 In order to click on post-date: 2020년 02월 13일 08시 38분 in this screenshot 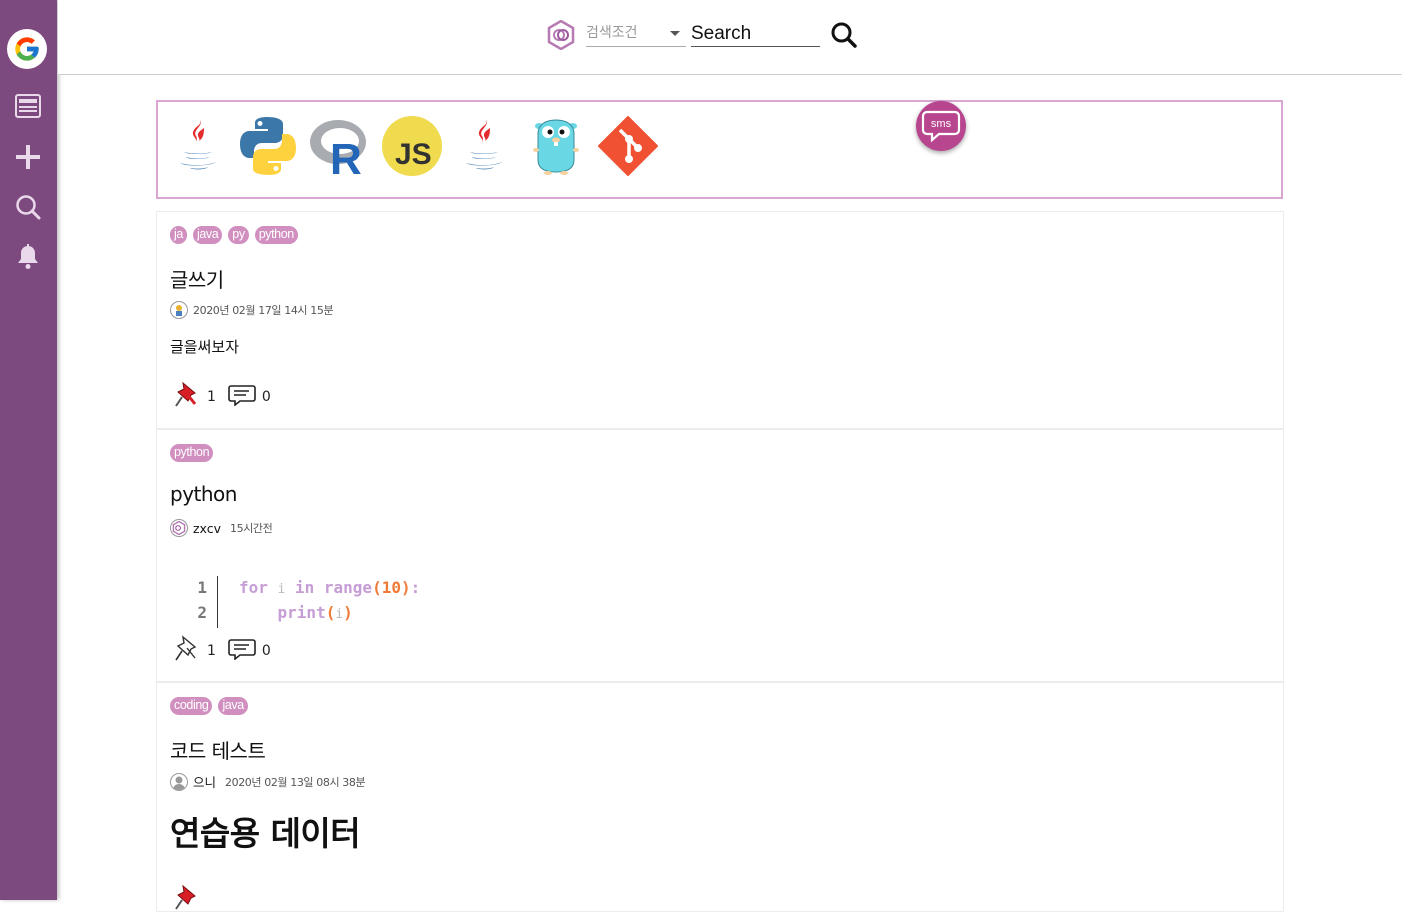, I will do `click(295, 782)`.